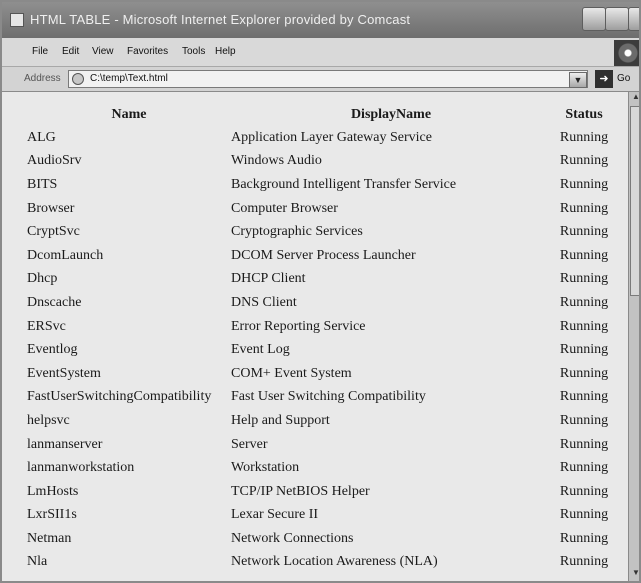 This screenshot has height=583, width=641. What do you see at coordinates (275, 515) in the screenshot?
I see `cell-displayname: Lexar Secure II` at bounding box center [275, 515].